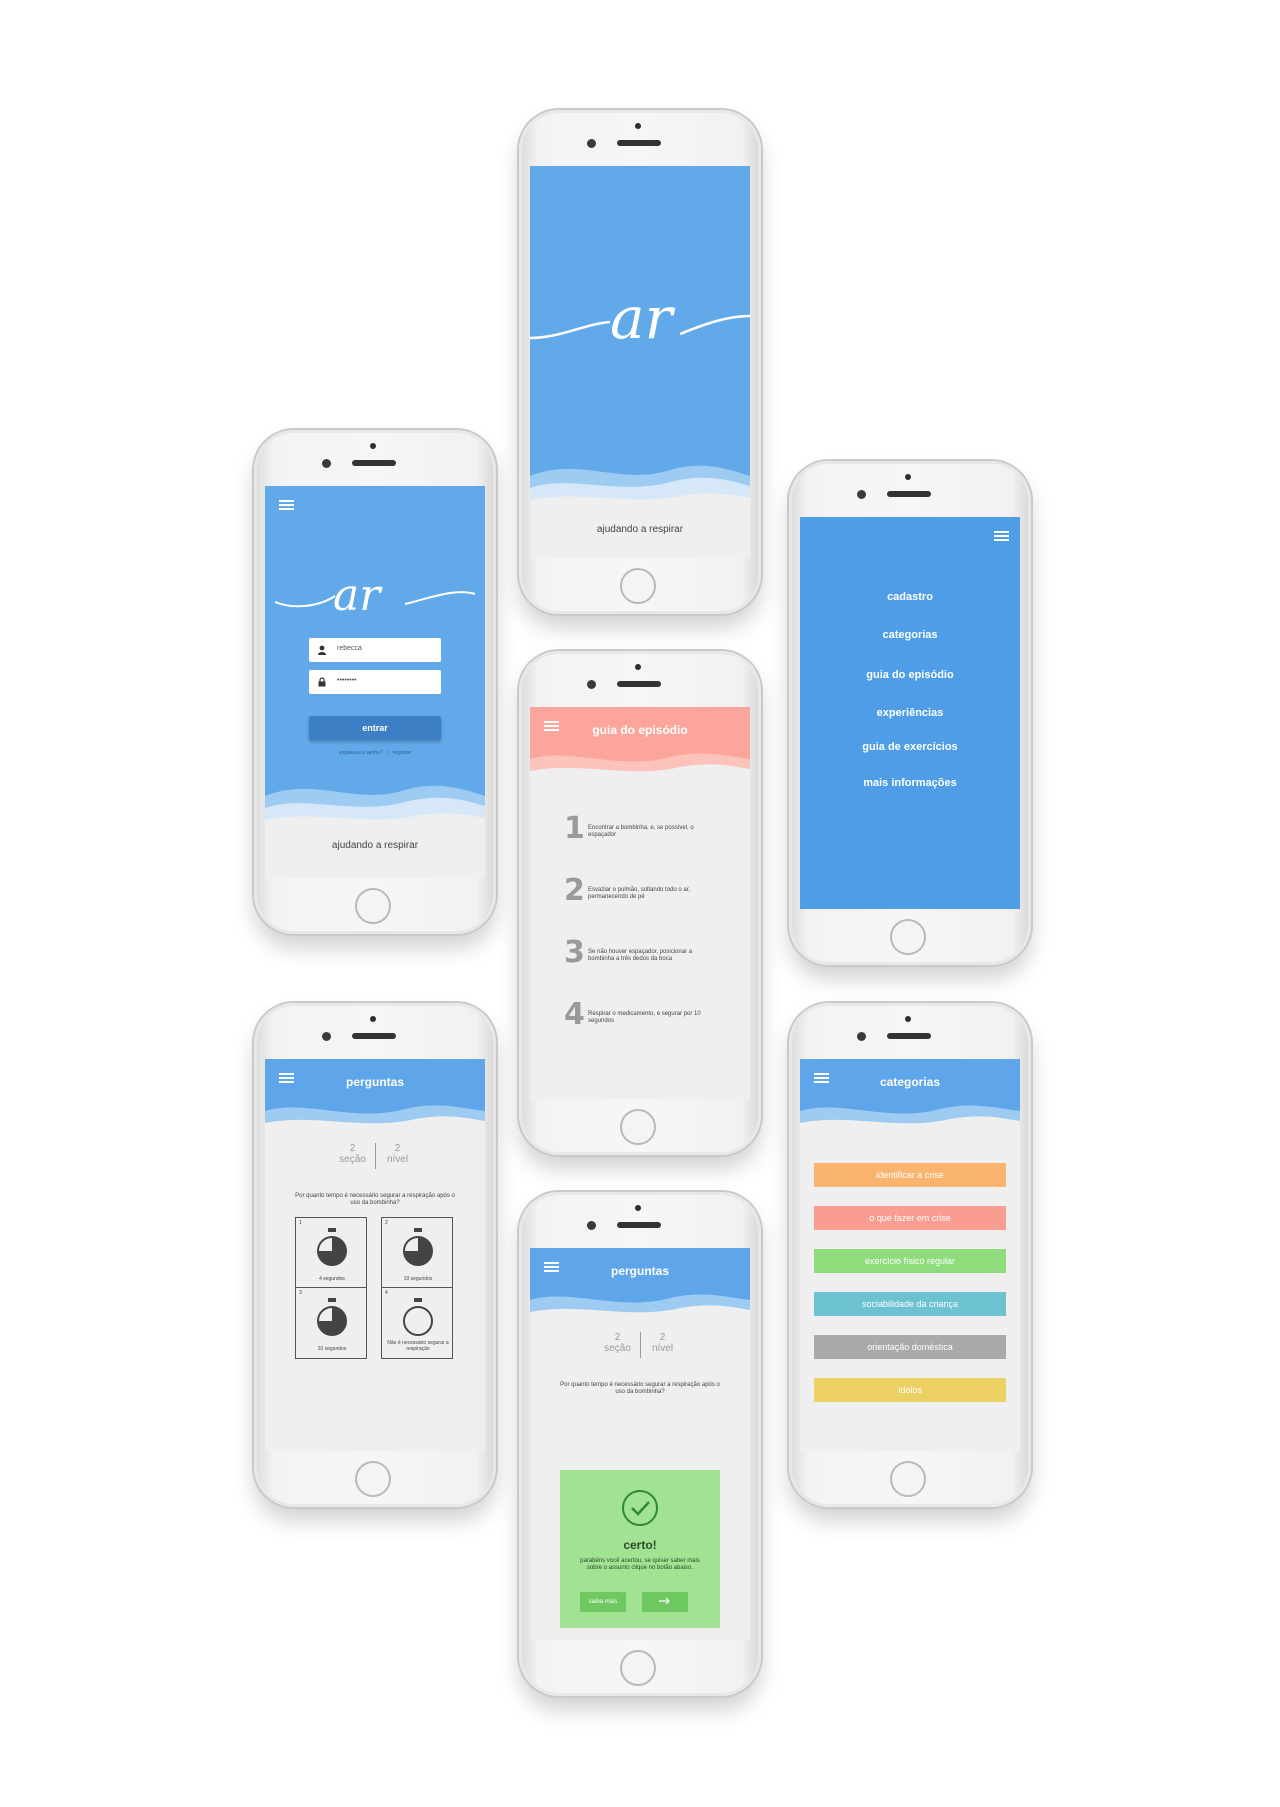 Image resolution: width=1280 pixels, height=1807 pixels. I want to click on step-number: 2, so click(574, 890).